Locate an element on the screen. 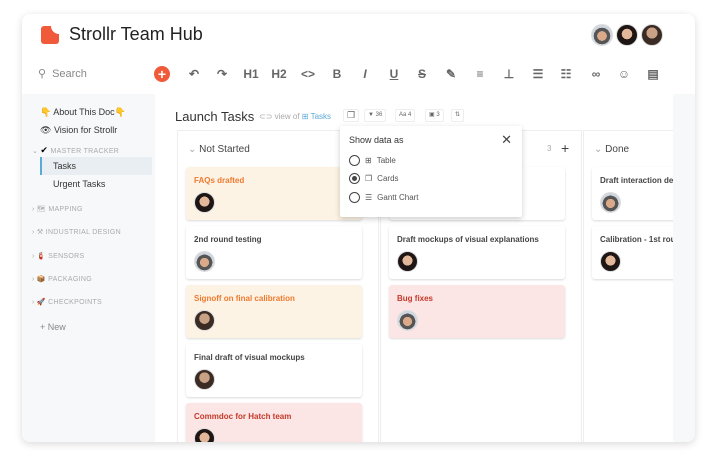 The width and height of the screenshot is (715, 467). cards-icon: ❐ is located at coordinates (369, 178).